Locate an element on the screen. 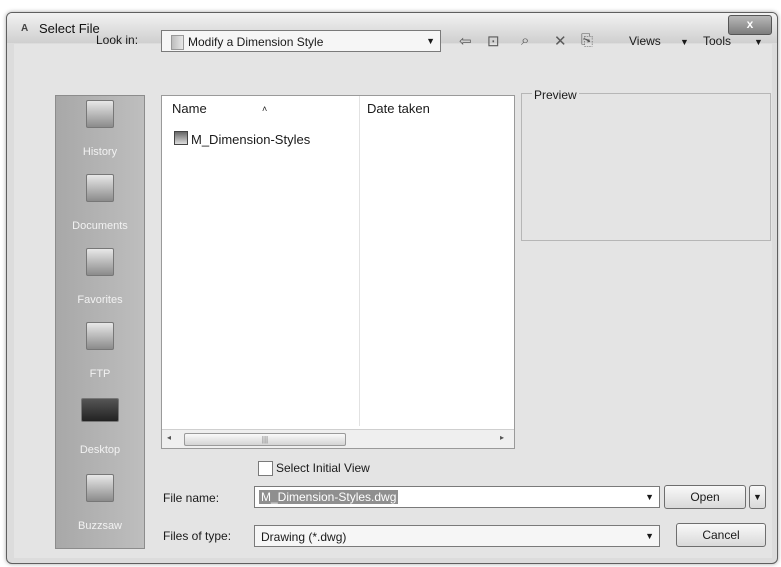  file-name-dropdown-icon: ▼ is located at coordinates (649, 497).